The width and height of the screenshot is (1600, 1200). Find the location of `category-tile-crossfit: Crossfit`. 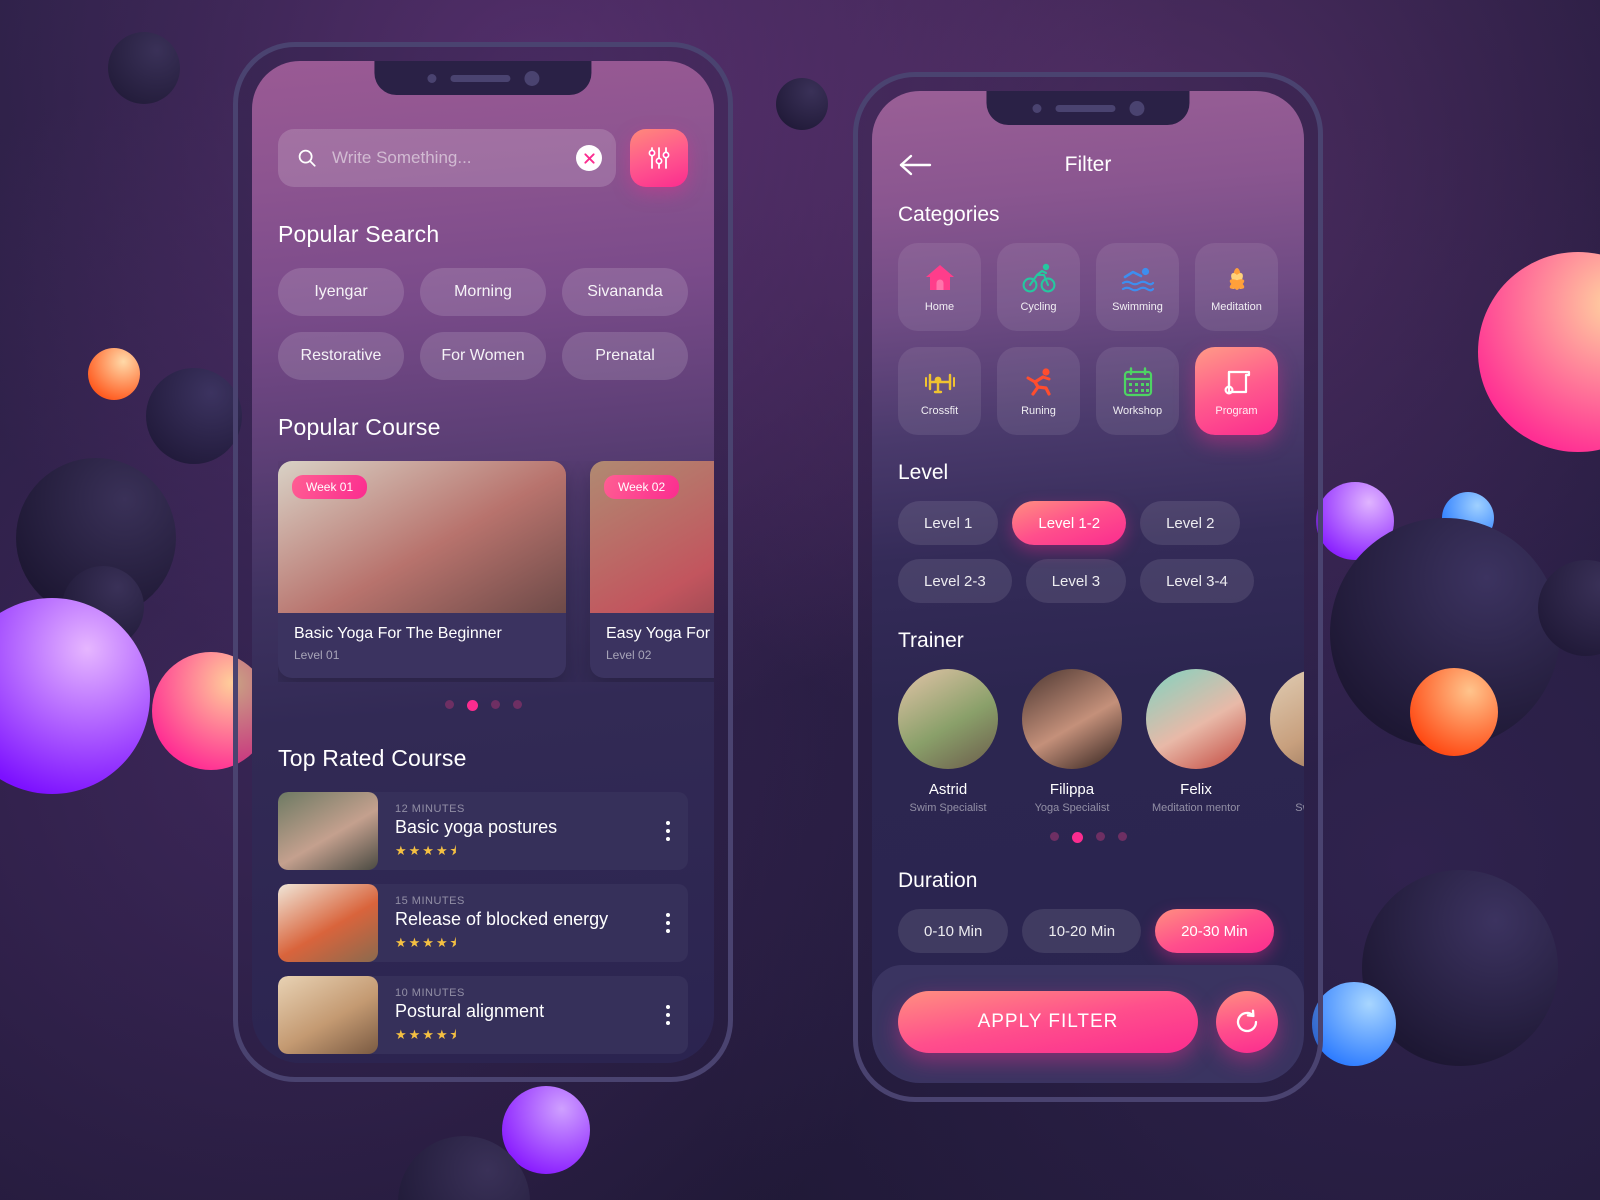

category-tile-crossfit: Crossfit is located at coordinates (939, 391).